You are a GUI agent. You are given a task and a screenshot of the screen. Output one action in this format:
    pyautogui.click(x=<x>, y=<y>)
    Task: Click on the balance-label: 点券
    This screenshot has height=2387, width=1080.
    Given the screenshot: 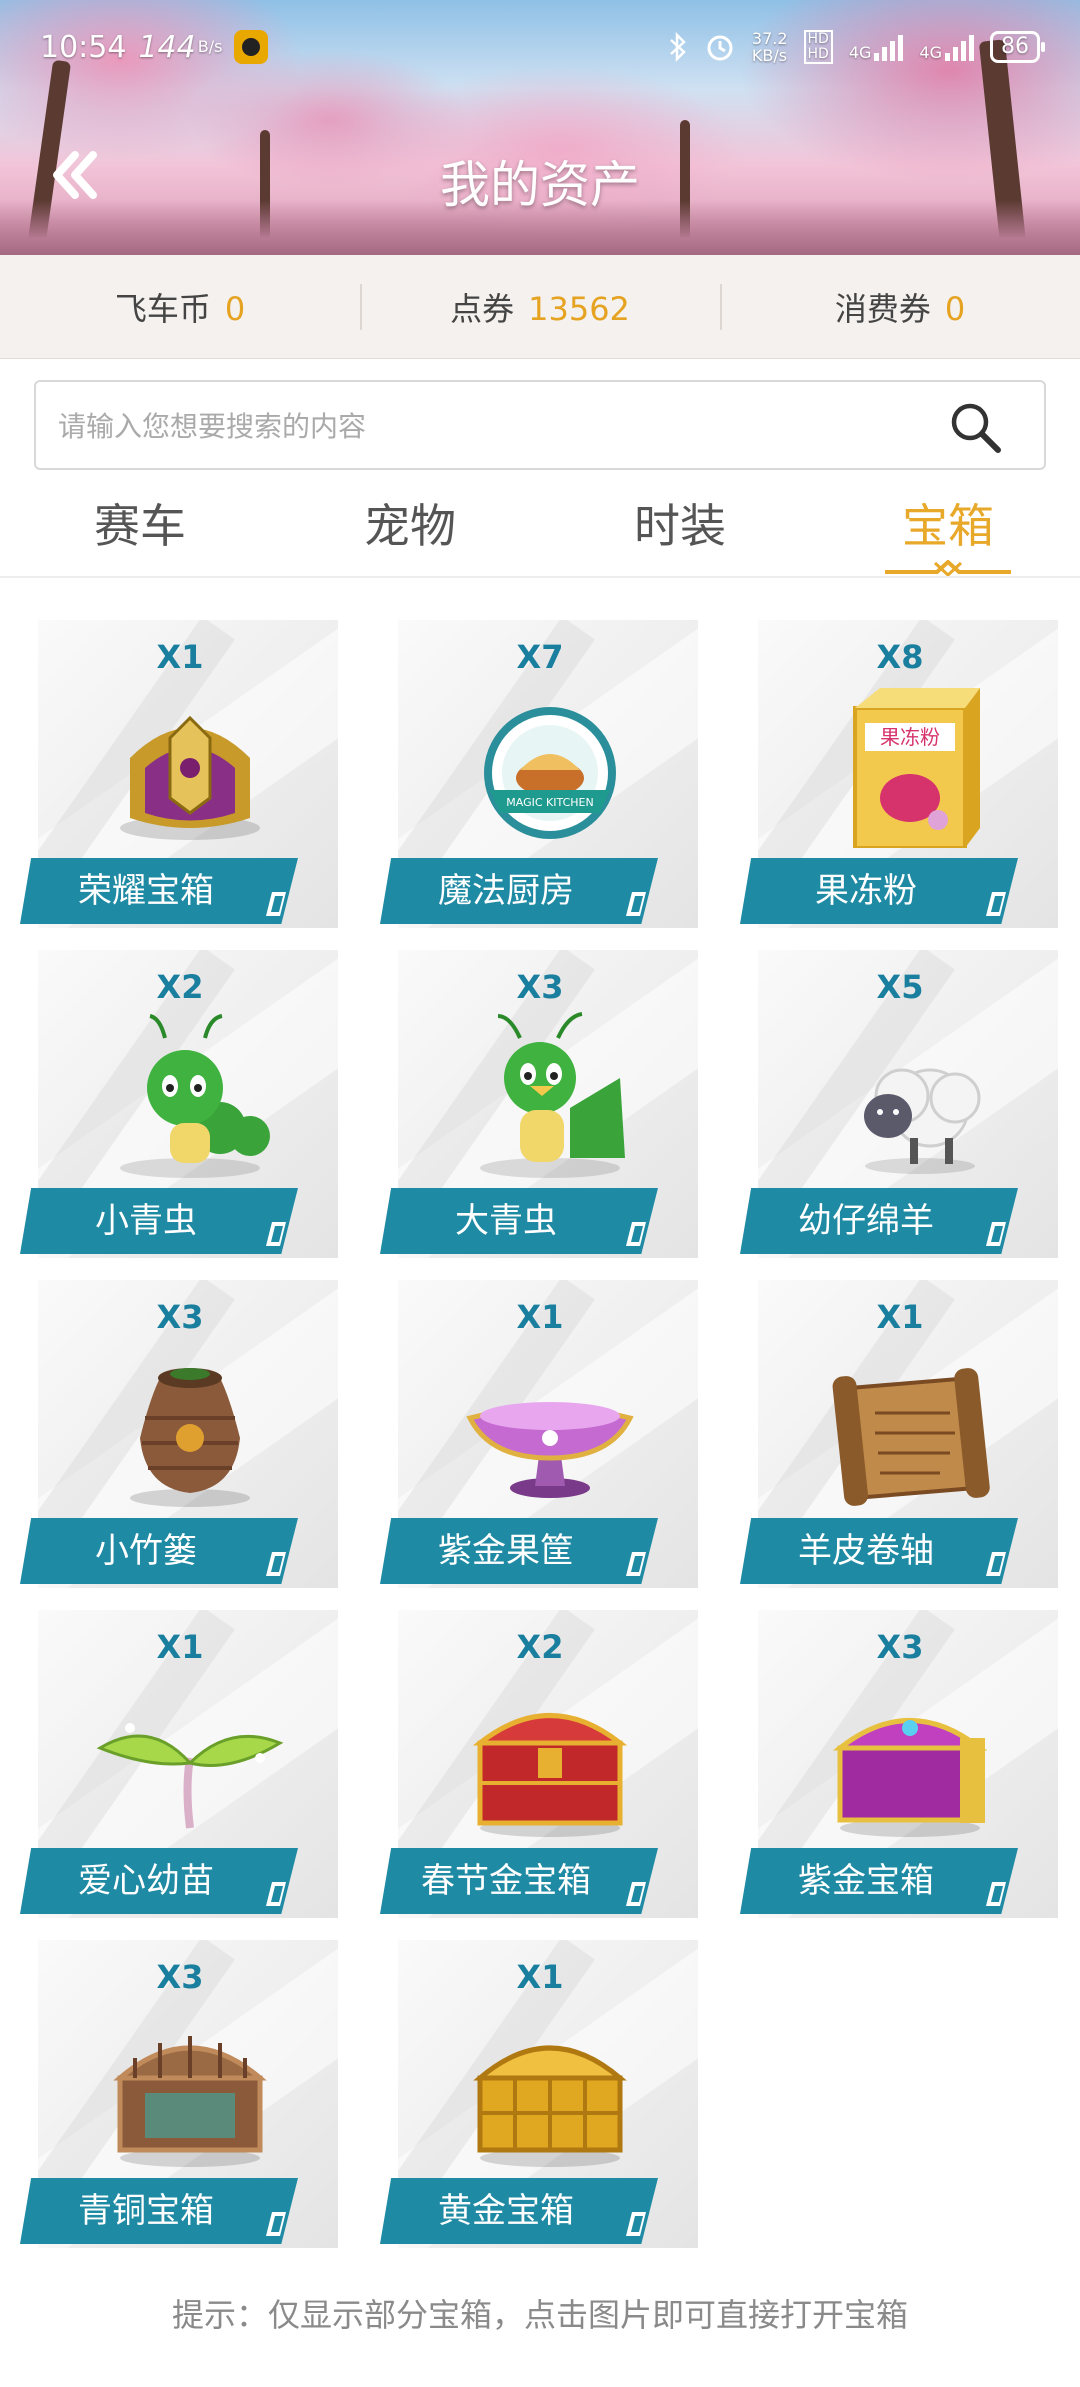 What is the action you would take?
    pyautogui.click(x=482, y=308)
    